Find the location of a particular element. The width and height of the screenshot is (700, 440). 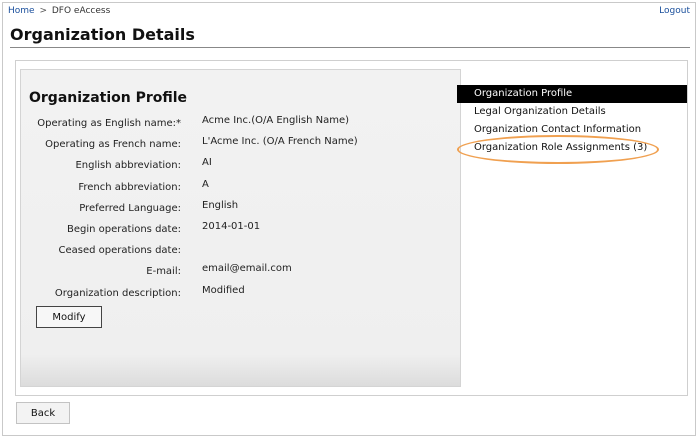

field-begin-operations-date: Begin operations date: 2014-01-01 is located at coordinates (241, 230).